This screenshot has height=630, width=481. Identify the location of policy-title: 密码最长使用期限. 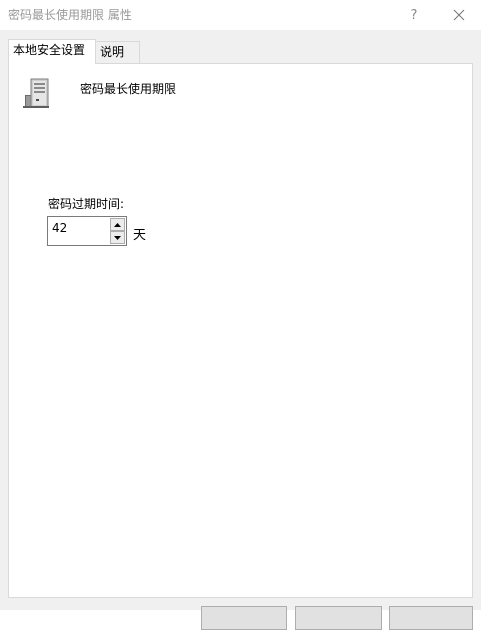
(128, 89).